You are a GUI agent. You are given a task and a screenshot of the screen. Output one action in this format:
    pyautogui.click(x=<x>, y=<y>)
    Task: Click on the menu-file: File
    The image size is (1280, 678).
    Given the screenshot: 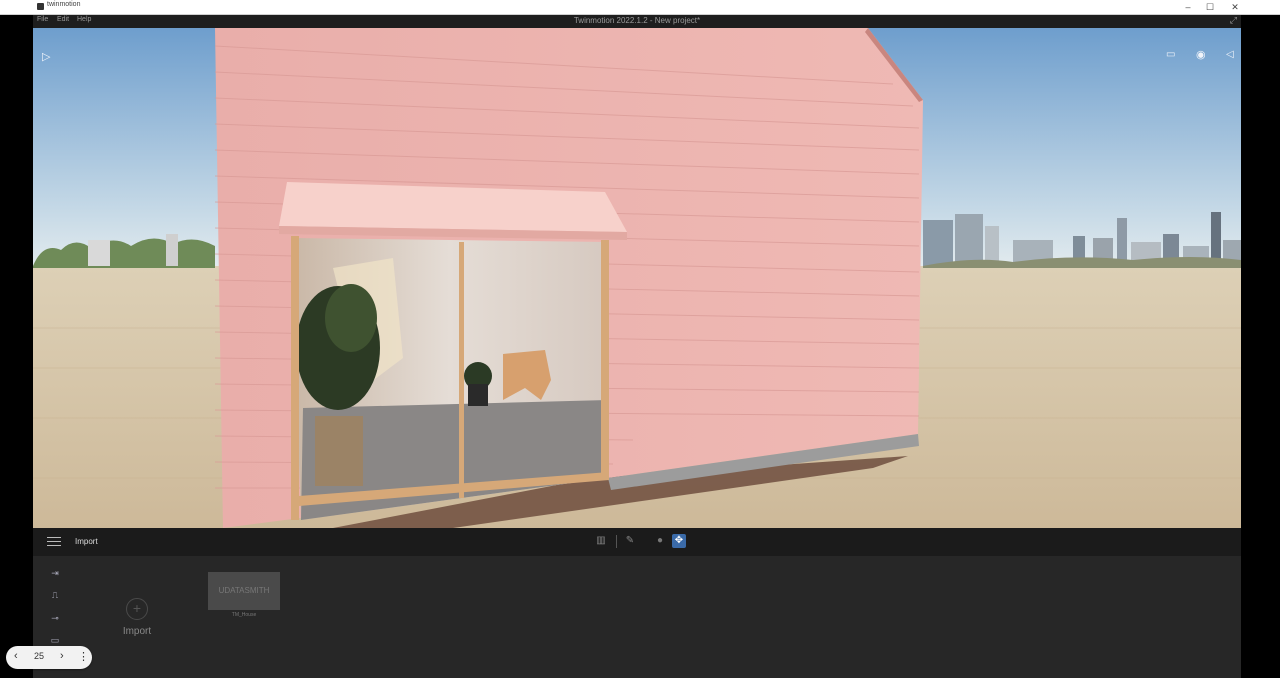 What is the action you would take?
    pyautogui.click(x=42, y=19)
    